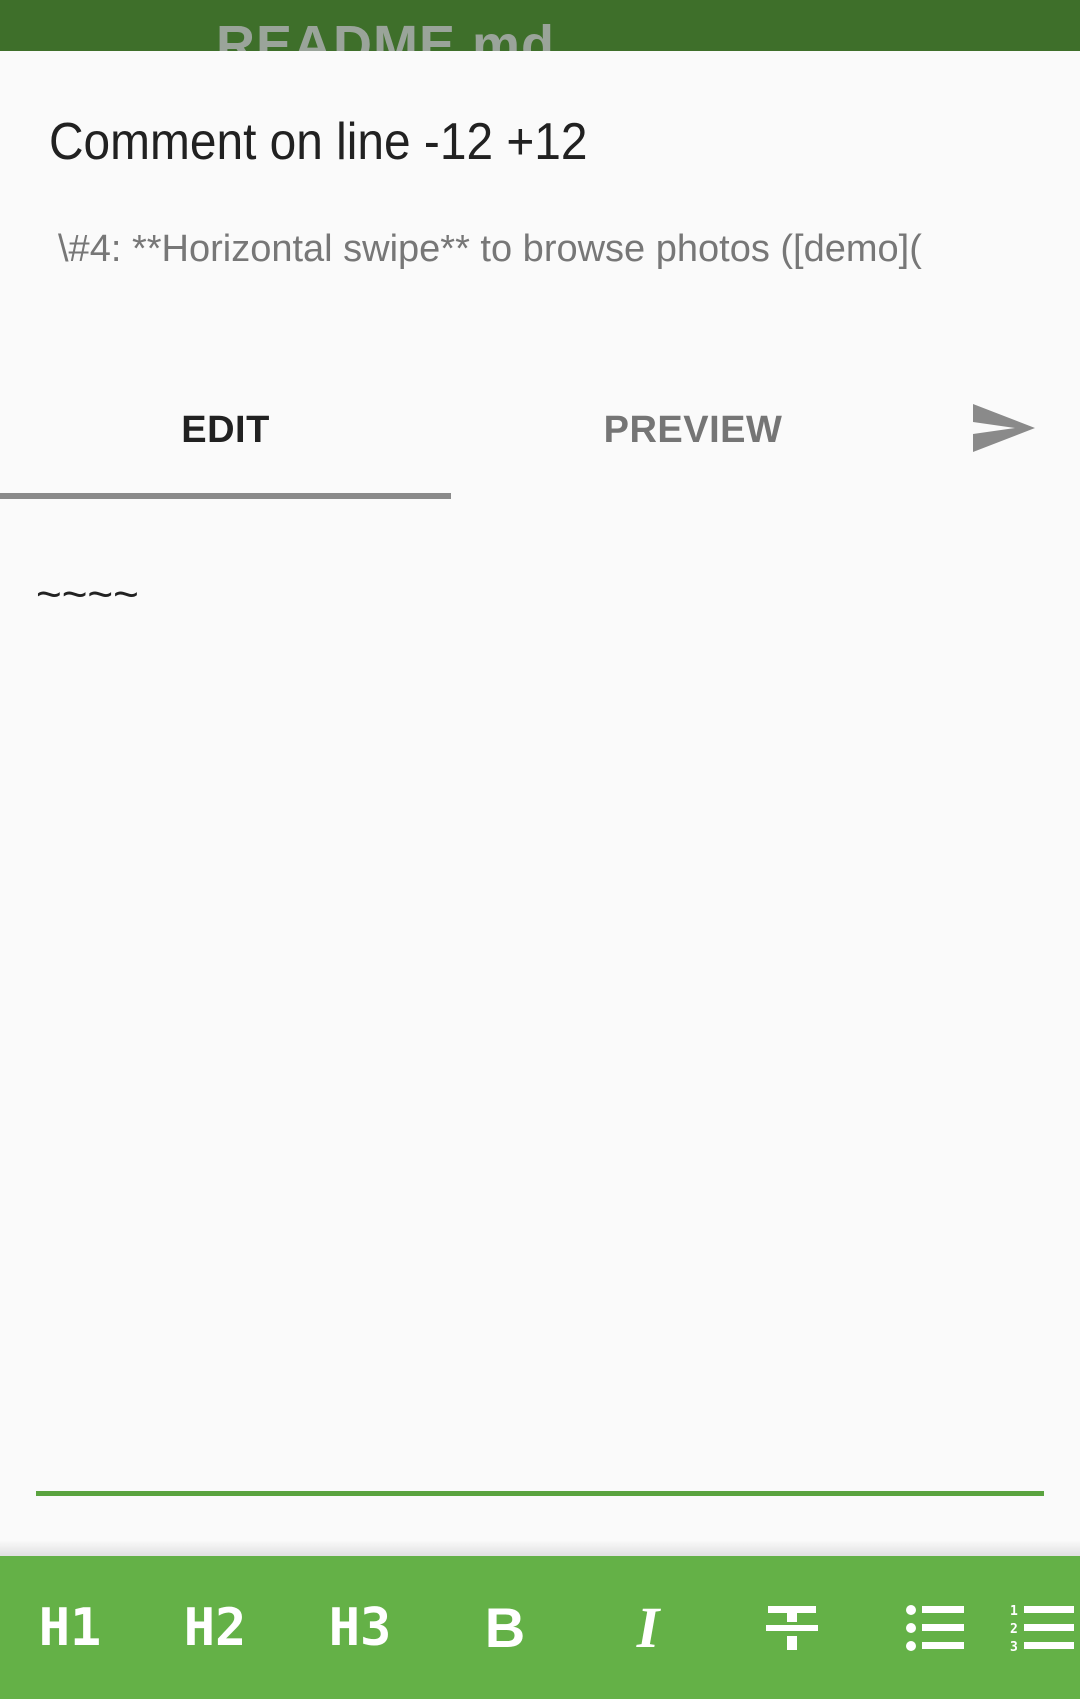 This screenshot has height=1699, width=1080. I want to click on svg-text: 3, so click(1014, 1646).